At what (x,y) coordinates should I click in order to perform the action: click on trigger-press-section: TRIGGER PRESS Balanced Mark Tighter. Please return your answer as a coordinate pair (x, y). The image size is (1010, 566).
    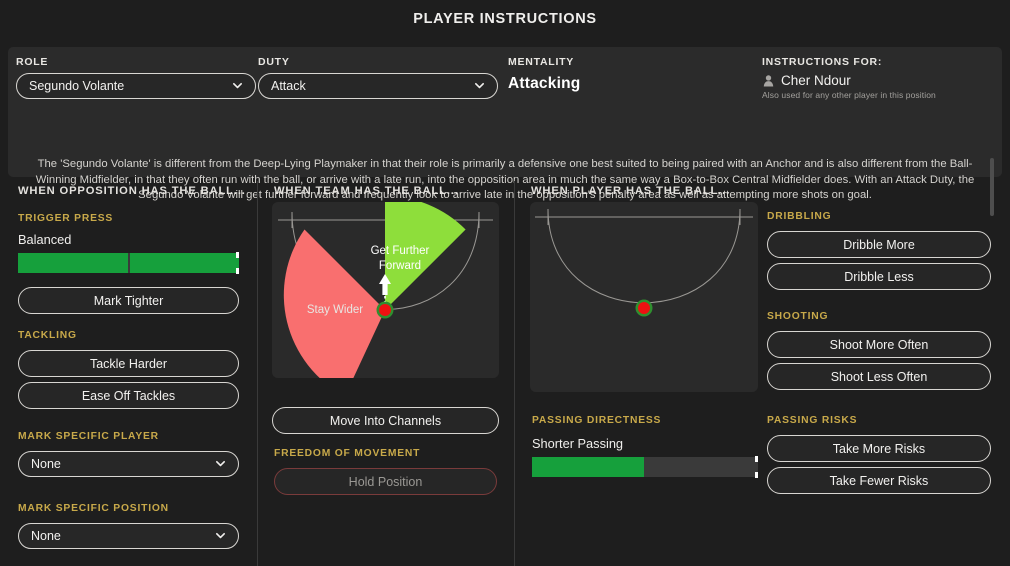
    Looking at the image, I should click on (128, 263).